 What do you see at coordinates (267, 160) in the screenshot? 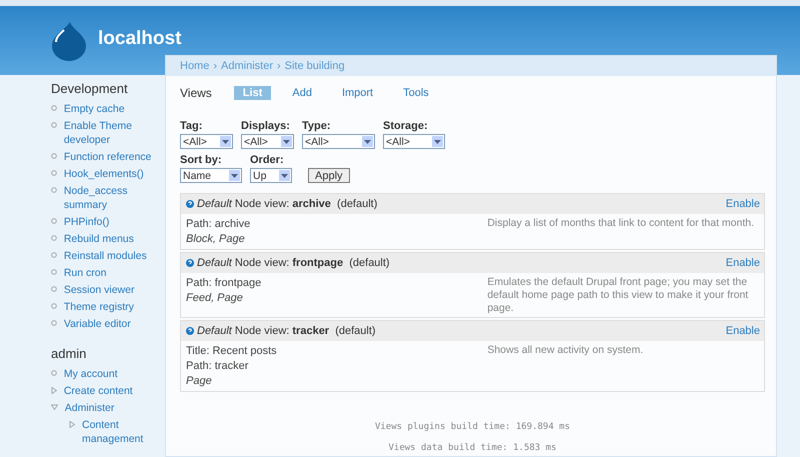
I see `filter-label: Order:` at bounding box center [267, 160].